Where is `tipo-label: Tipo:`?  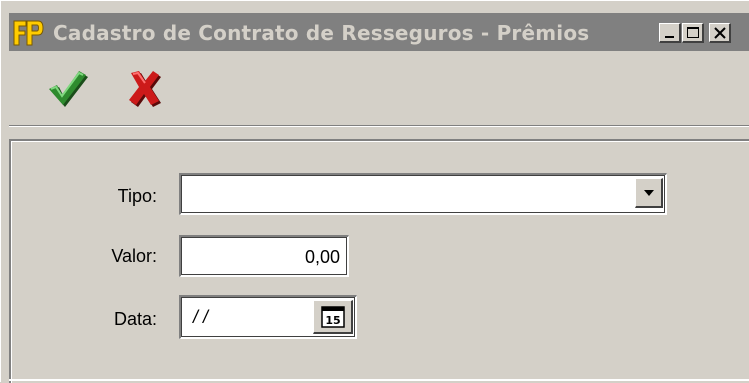
tipo-label: Tipo: is located at coordinates (137, 196).